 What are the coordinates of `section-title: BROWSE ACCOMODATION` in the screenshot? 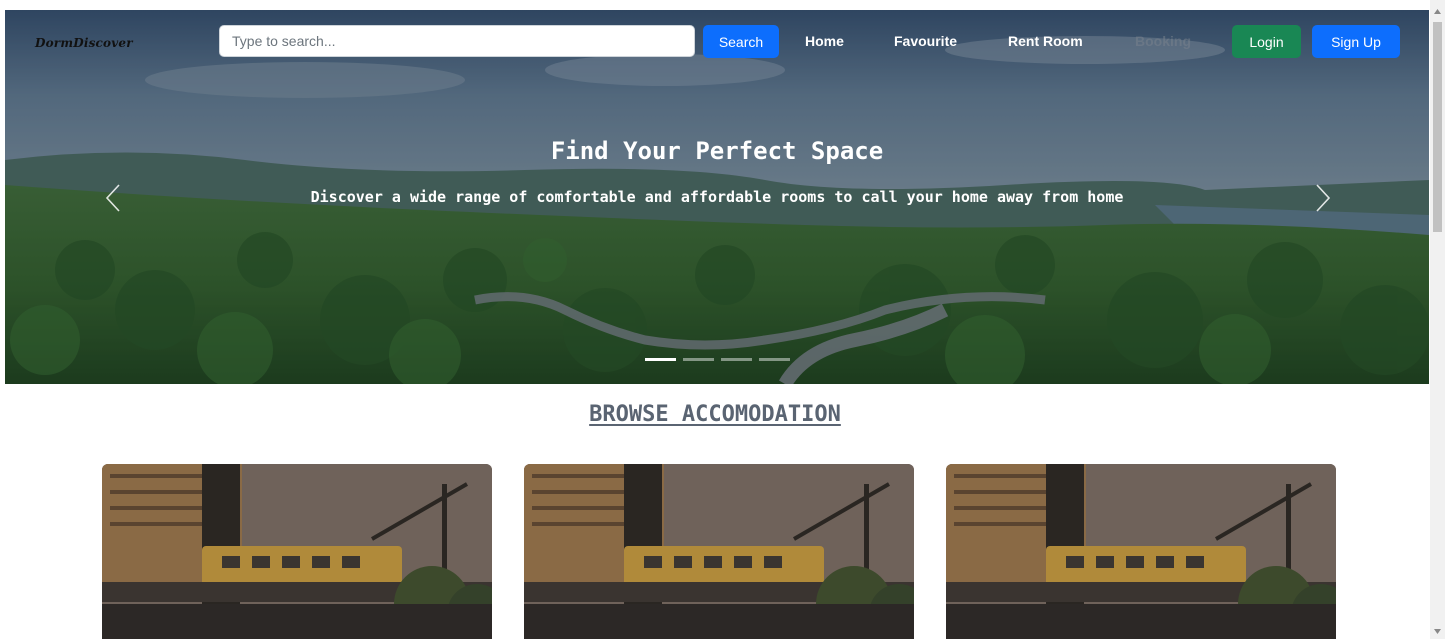 It's located at (715, 414).